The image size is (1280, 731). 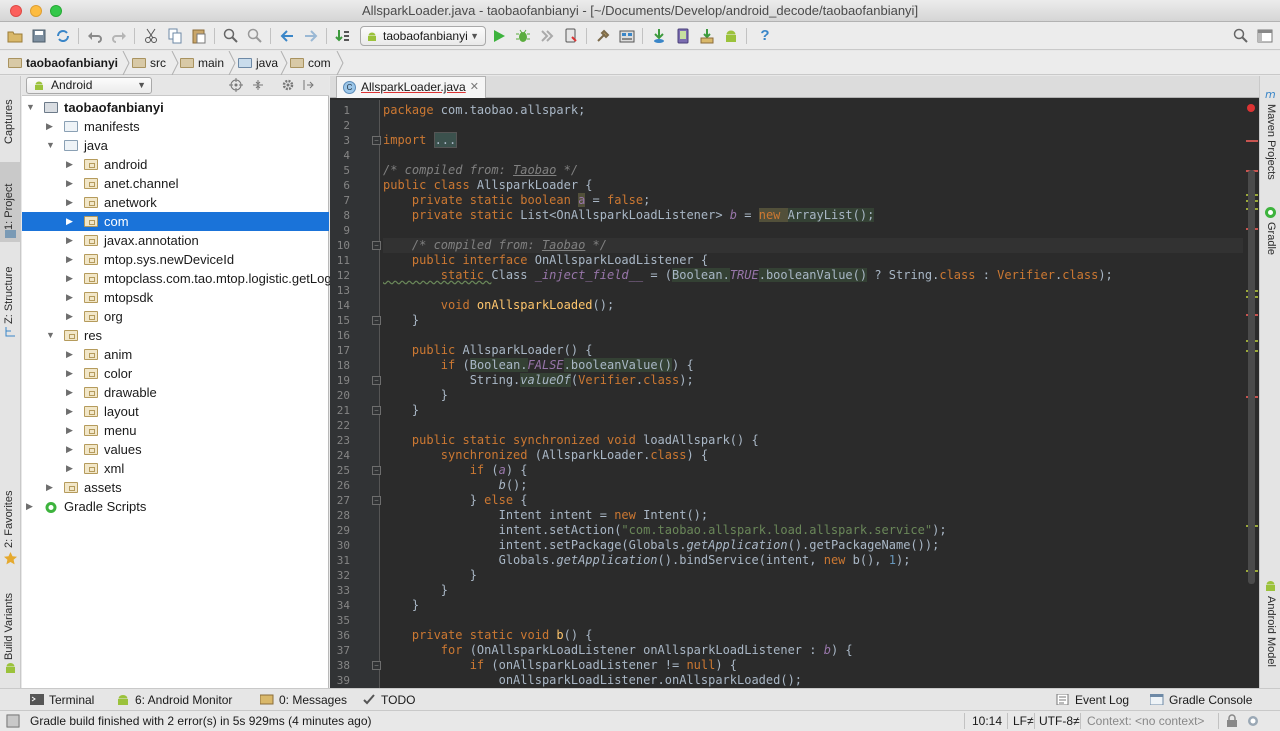 What do you see at coordinates (1201, 700) in the screenshot?
I see `gradle-console-tab: Gradle Console` at bounding box center [1201, 700].